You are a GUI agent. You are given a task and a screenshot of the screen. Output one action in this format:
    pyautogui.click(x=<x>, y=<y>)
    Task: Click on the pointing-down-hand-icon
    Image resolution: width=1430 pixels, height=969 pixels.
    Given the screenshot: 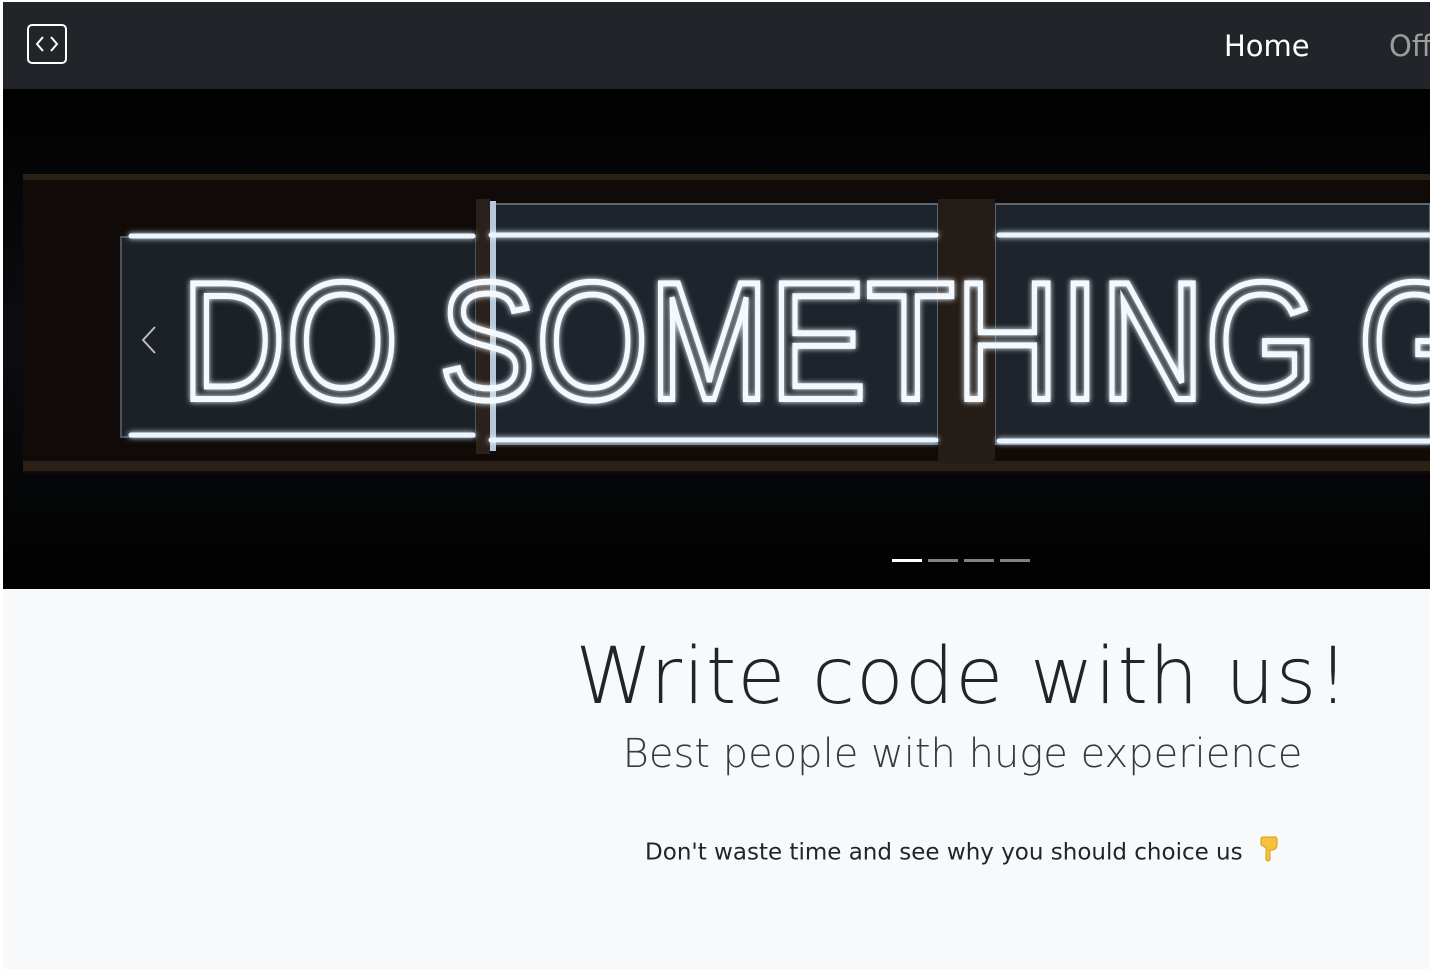 What is the action you would take?
    pyautogui.click(x=1269, y=853)
    